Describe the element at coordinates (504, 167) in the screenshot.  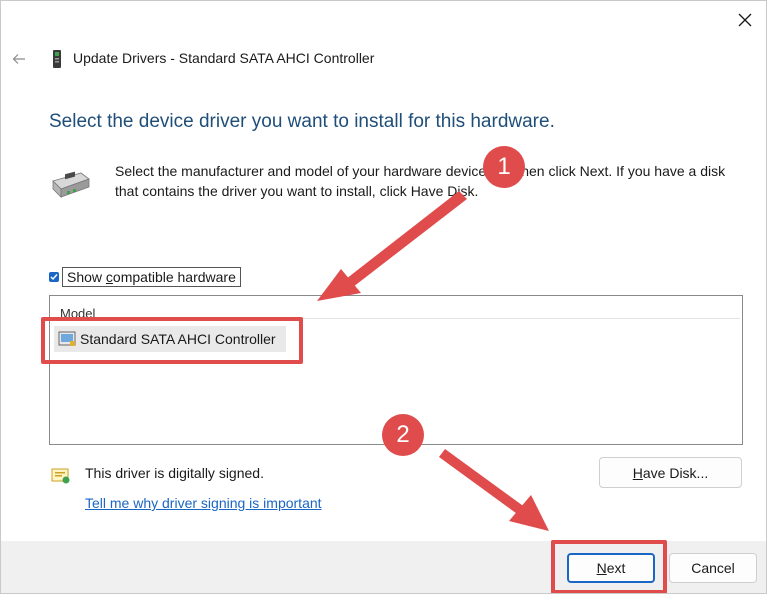
I see `step-badge-1: 1` at that location.